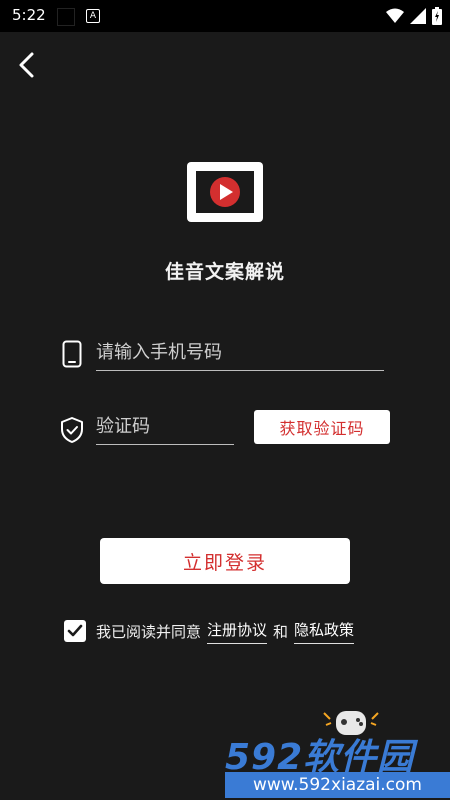 This screenshot has width=450, height=800. I want to click on phone-icon, so click(72, 354).